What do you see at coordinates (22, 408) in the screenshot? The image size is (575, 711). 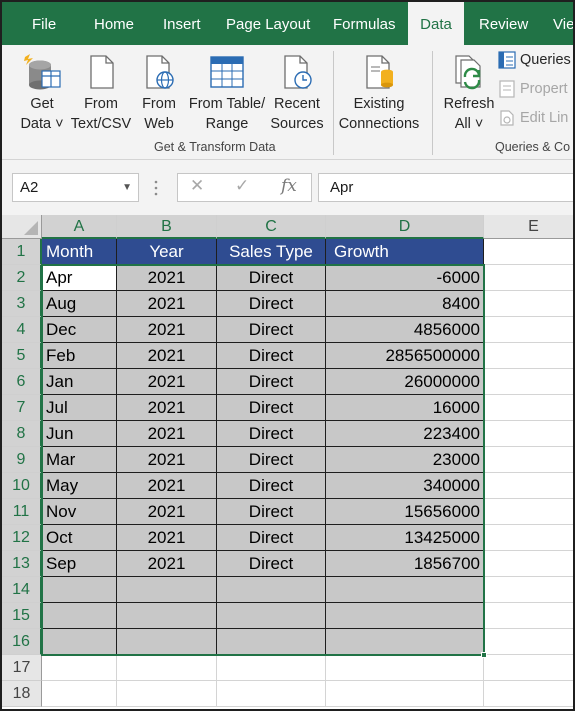 I see `row-header-7: 7` at bounding box center [22, 408].